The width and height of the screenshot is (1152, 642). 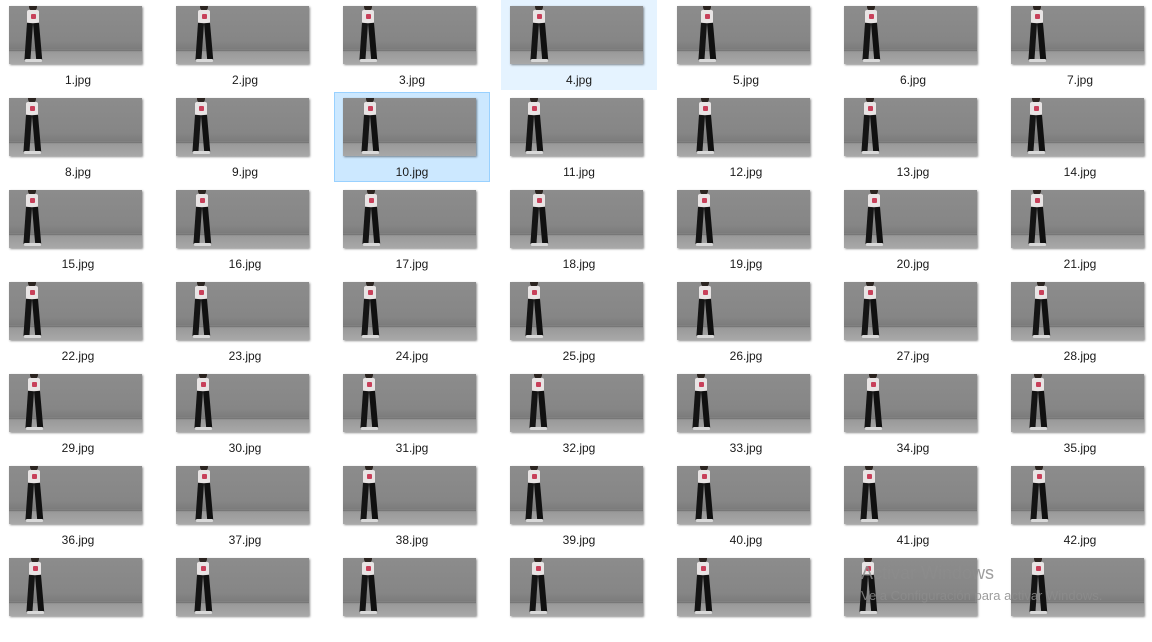 I want to click on file-name-label: 26.jpg, so click(x=746, y=356).